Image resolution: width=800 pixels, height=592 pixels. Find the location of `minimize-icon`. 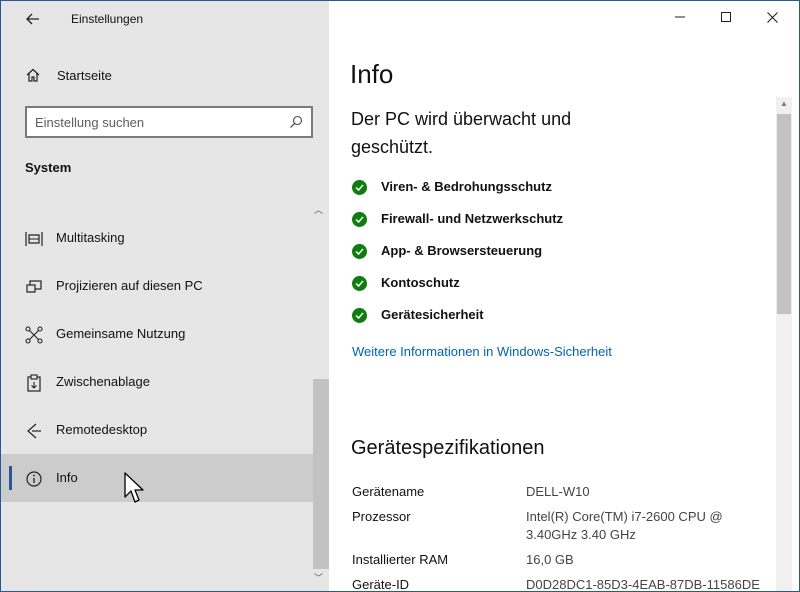

minimize-icon is located at coordinates (680, 17).